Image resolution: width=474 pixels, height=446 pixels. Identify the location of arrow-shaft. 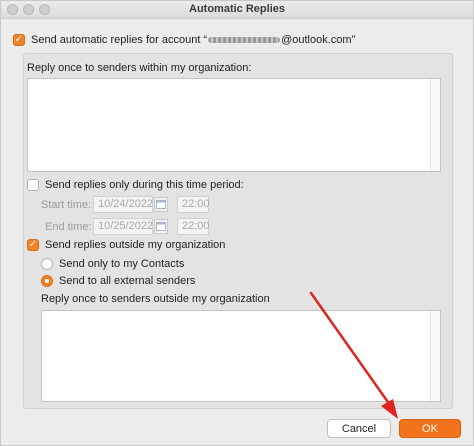
(350, 349).